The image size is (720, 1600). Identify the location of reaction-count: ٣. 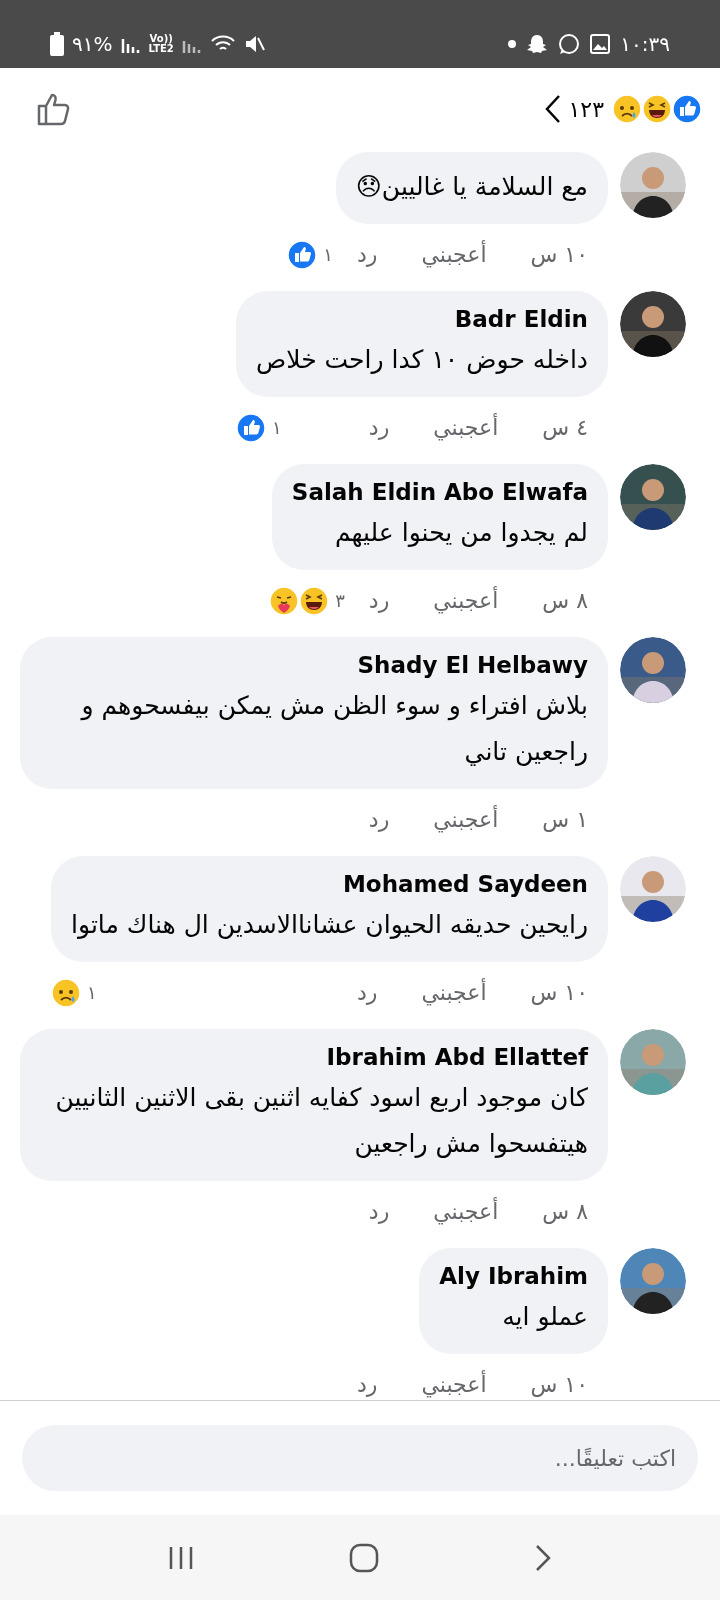
(340, 601).